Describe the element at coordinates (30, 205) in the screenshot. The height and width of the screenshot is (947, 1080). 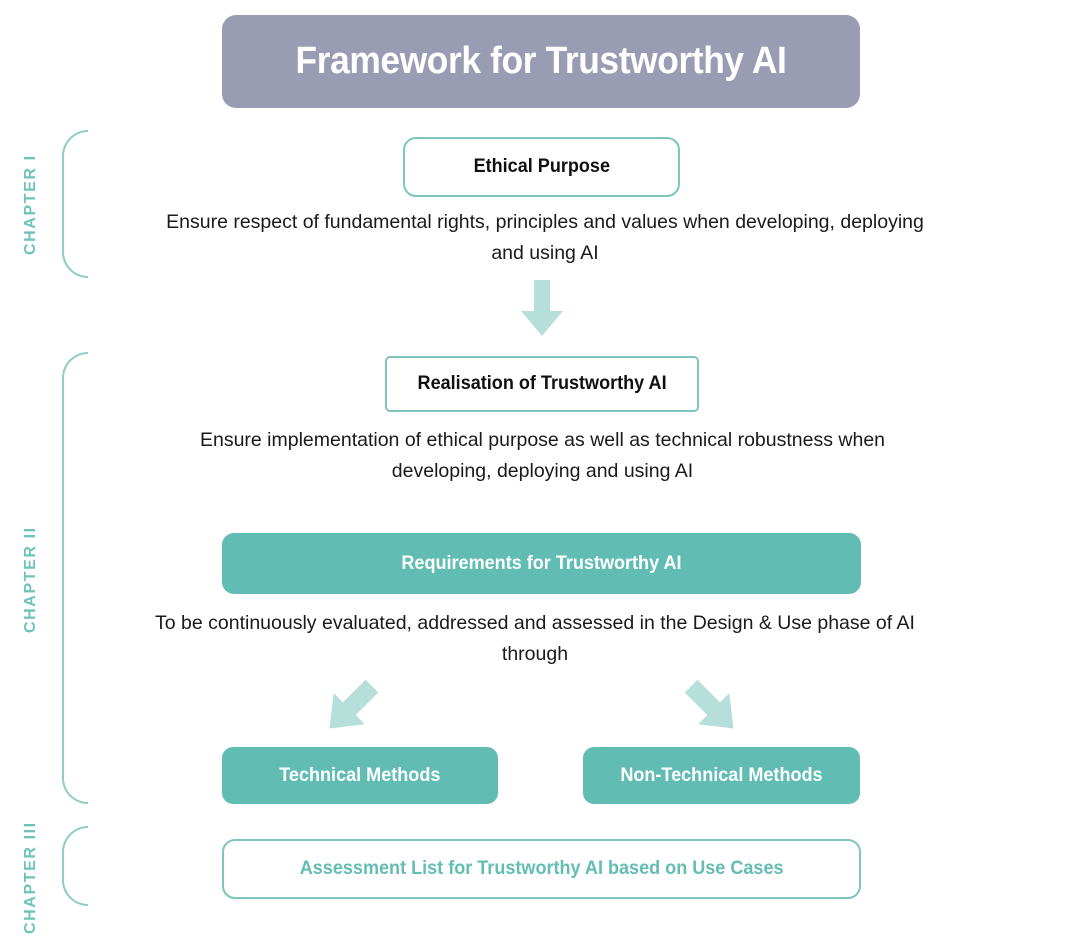
I see `chapter-label-1: CHAPTER I` at that location.